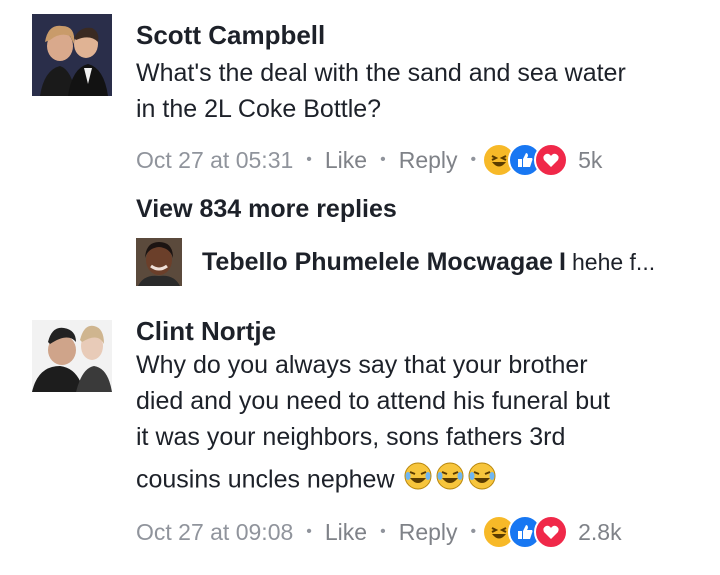 This screenshot has width=720, height=575. What do you see at coordinates (351, 437) in the screenshot?
I see `comment-text-line: it was your neighbors, sons fathers 3rd` at bounding box center [351, 437].